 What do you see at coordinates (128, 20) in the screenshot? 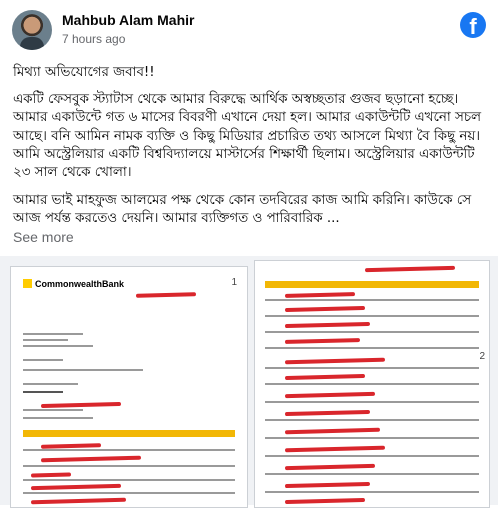
I see `author-name: Mahbub Alam Mahir` at bounding box center [128, 20].